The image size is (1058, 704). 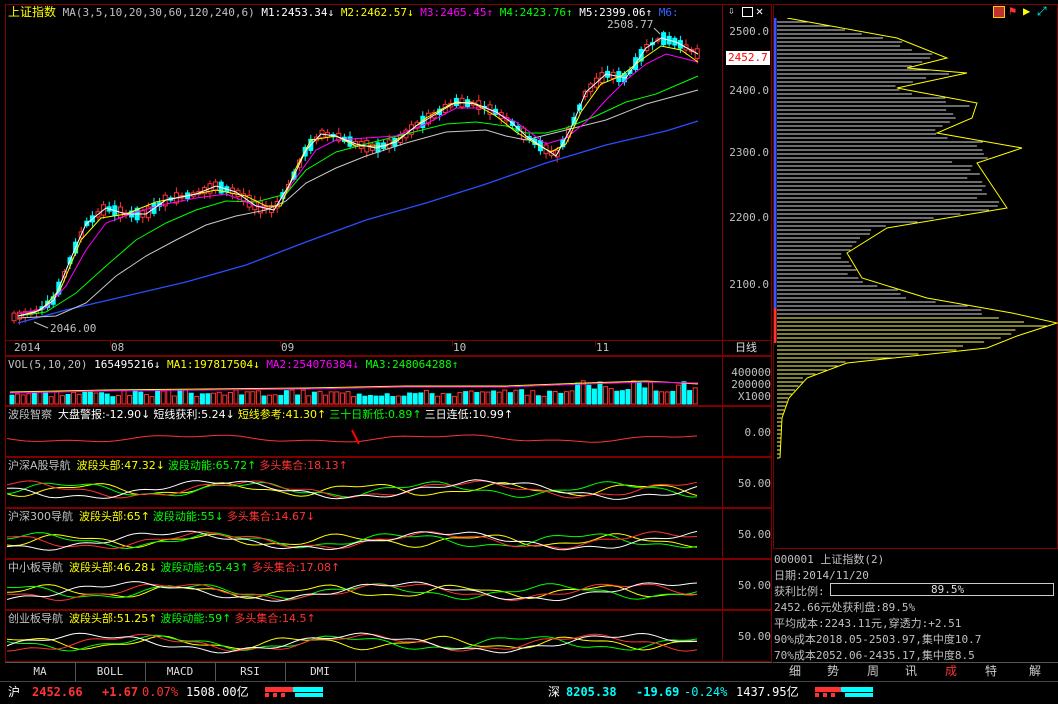 I want to click on vol-ma2-arrow: ↓, so click(x=356, y=364).